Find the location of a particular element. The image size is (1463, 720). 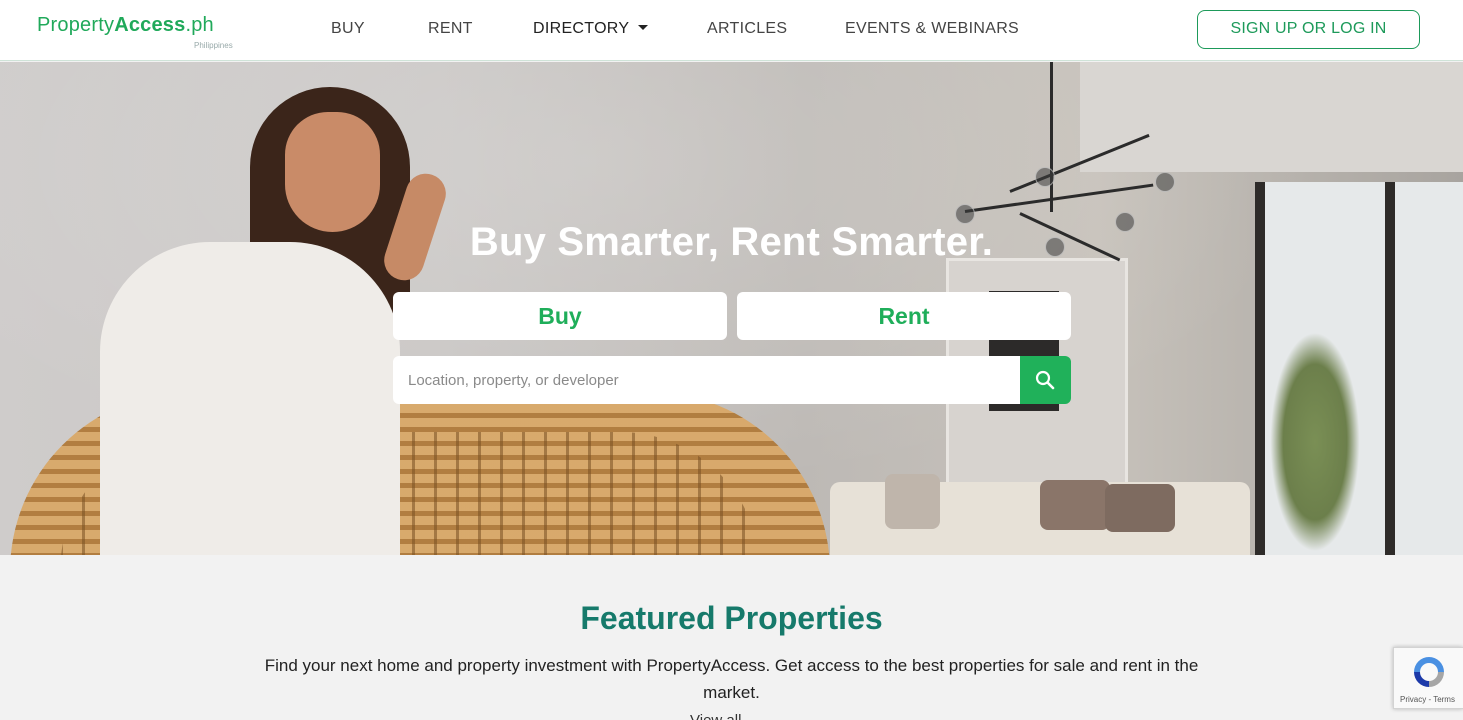

search-button is located at coordinates (1045, 380).